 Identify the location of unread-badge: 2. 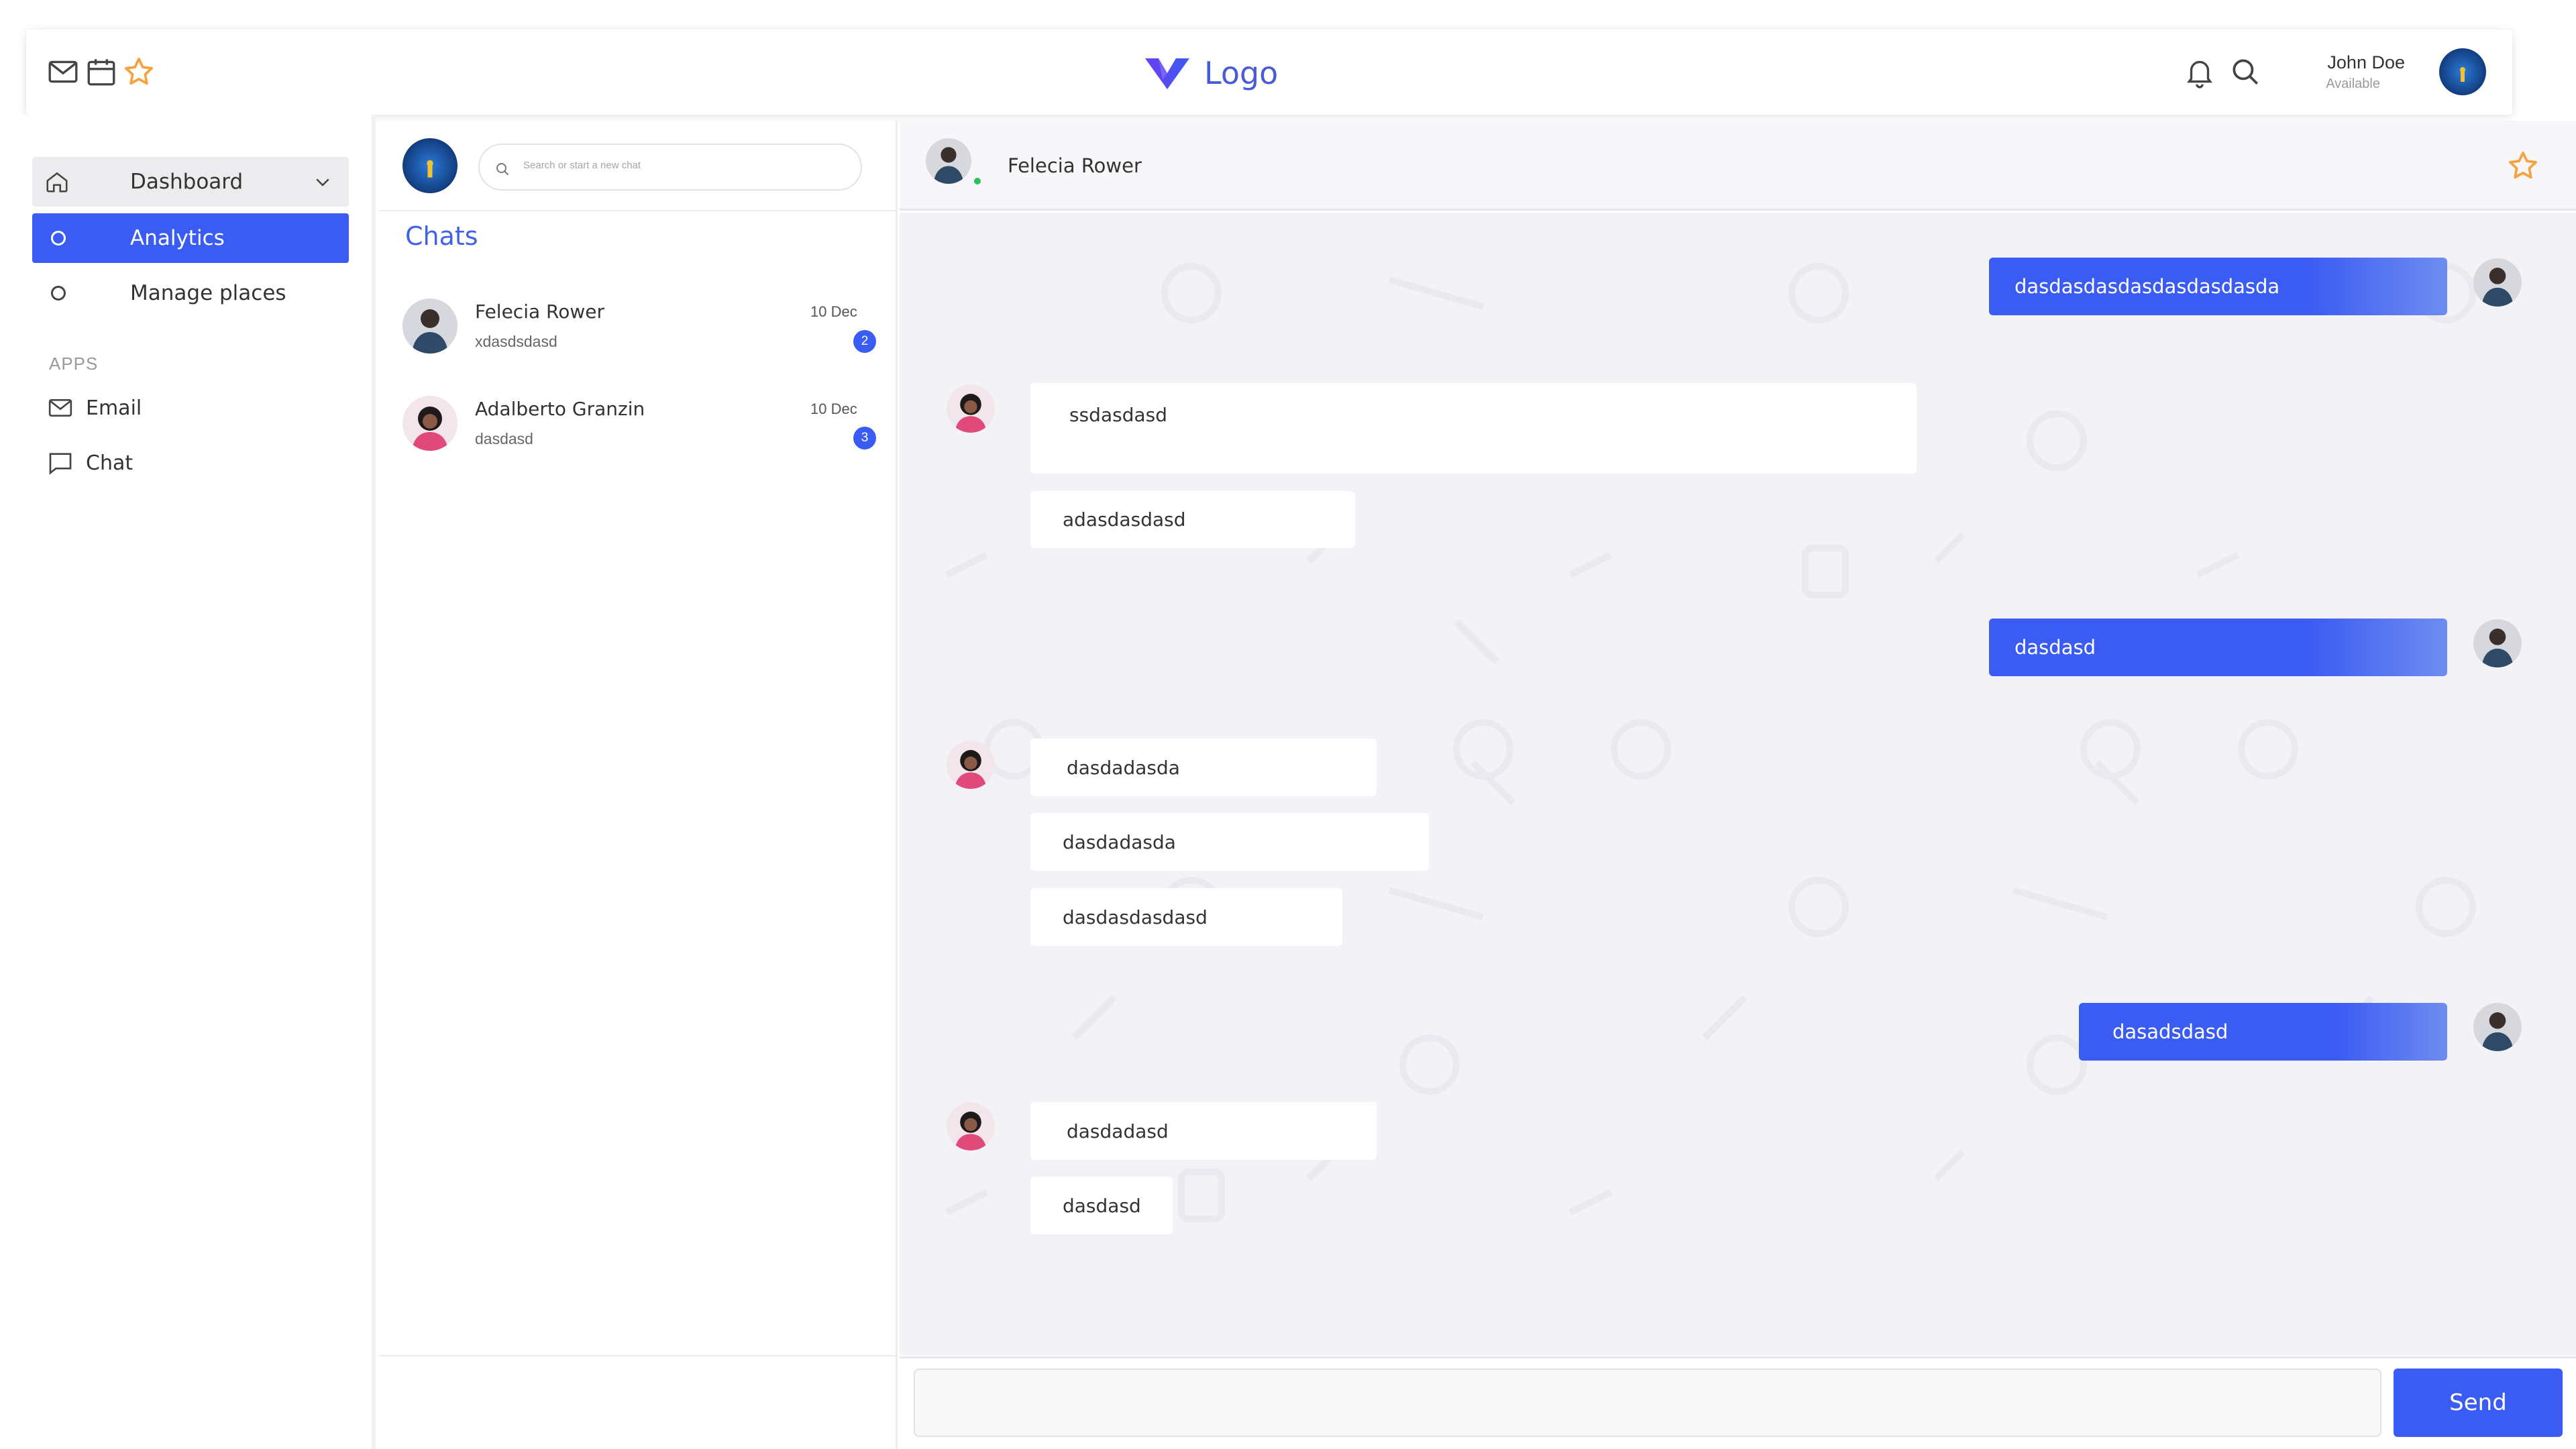
(864, 341).